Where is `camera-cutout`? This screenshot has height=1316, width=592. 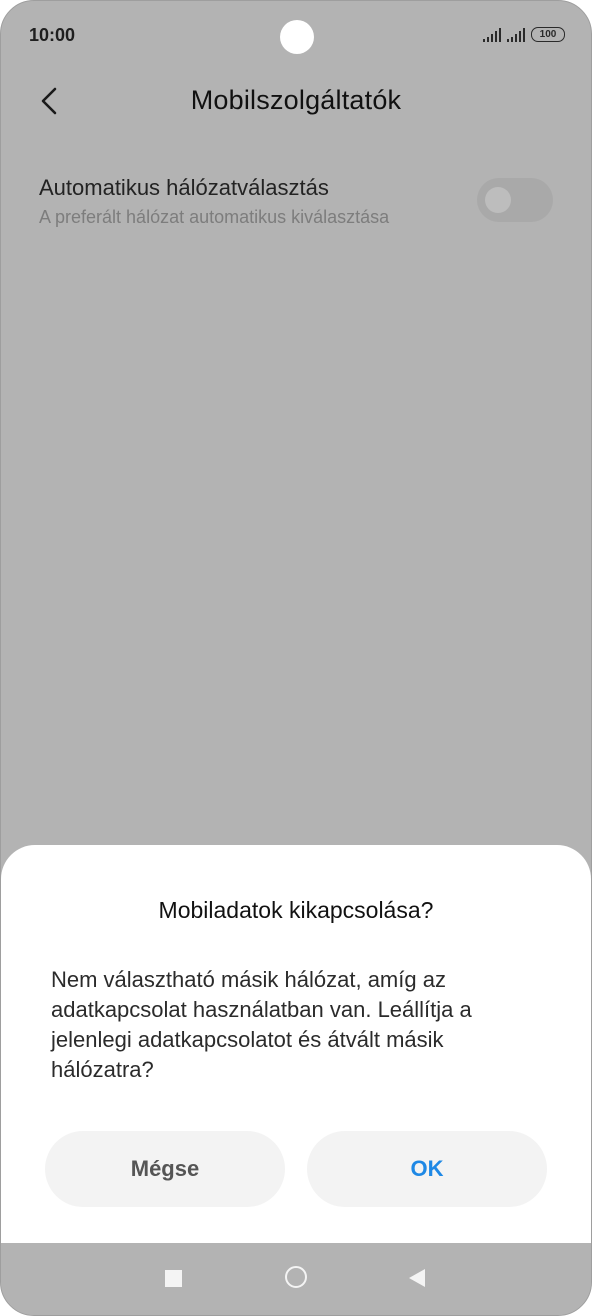 camera-cutout is located at coordinates (297, 37).